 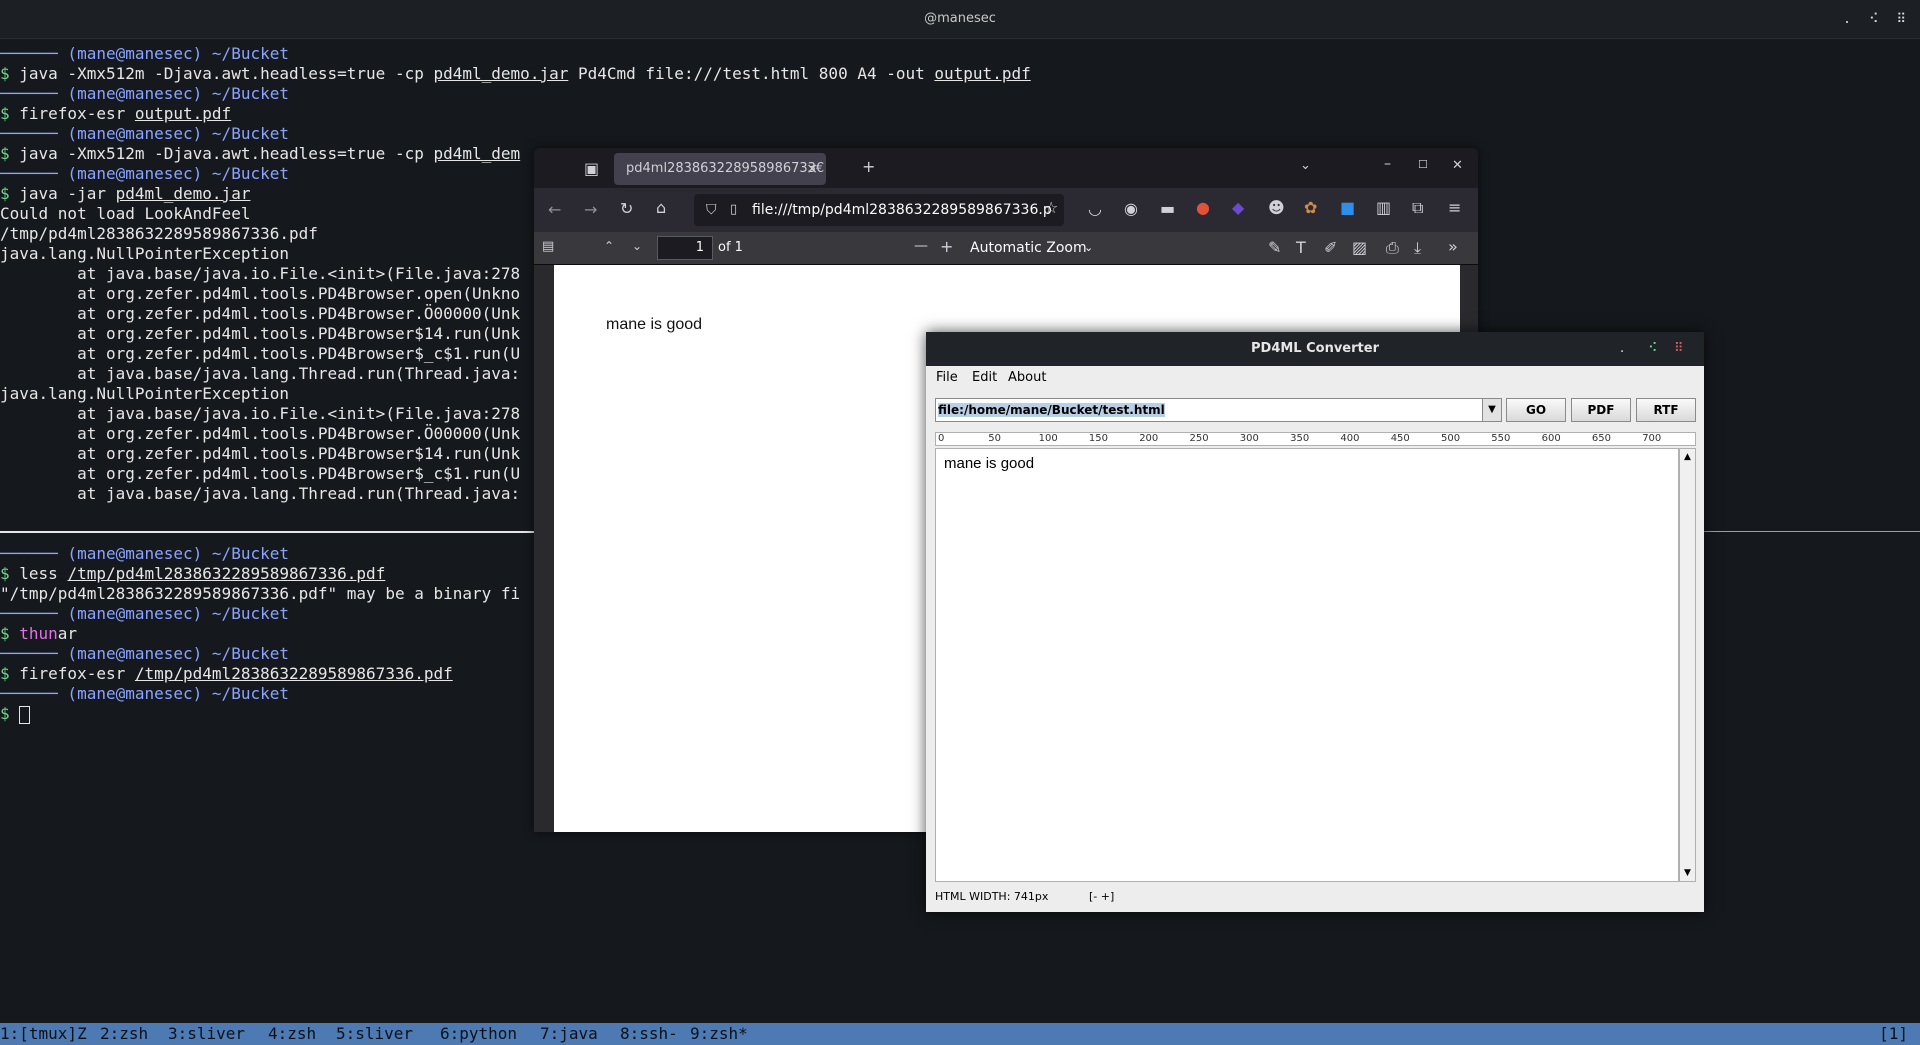 What do you see at coordinates (292, 1034) in the screenshot?
I see `tmux-window-tab: 4:zsh` at bounding box center [292, 1034].